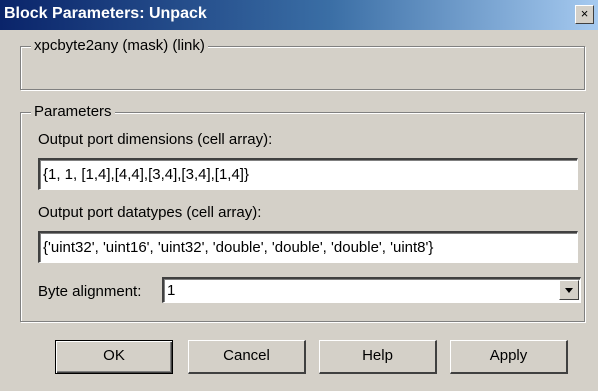 The image size is (598, 391). Describe the element at coordinates (155, 139) in the screenshot. I see `output-dims-label: Output port dimensions (cell array):` at that location.